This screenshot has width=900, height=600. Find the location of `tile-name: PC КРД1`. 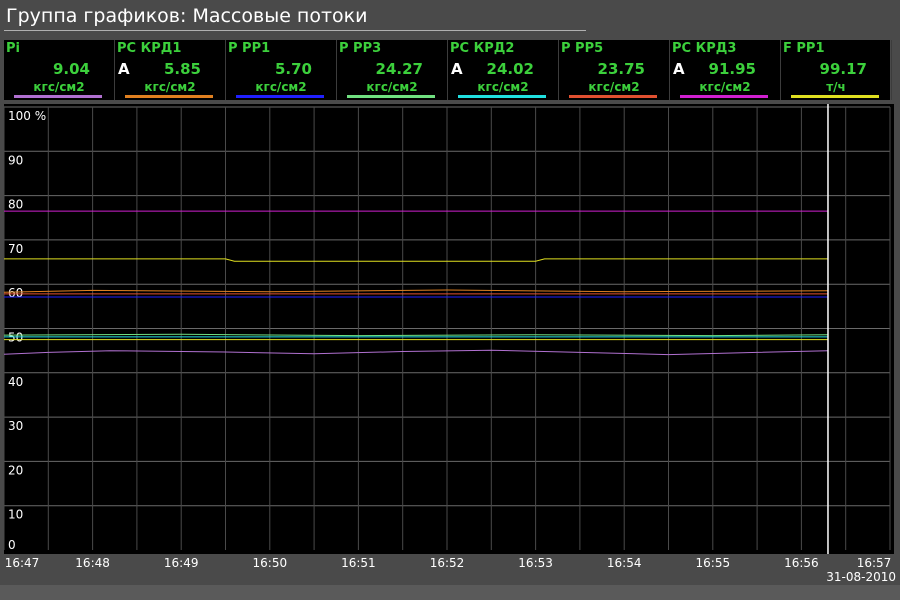

tile-name: PC КРД1 is located at coordinates (149, 48).